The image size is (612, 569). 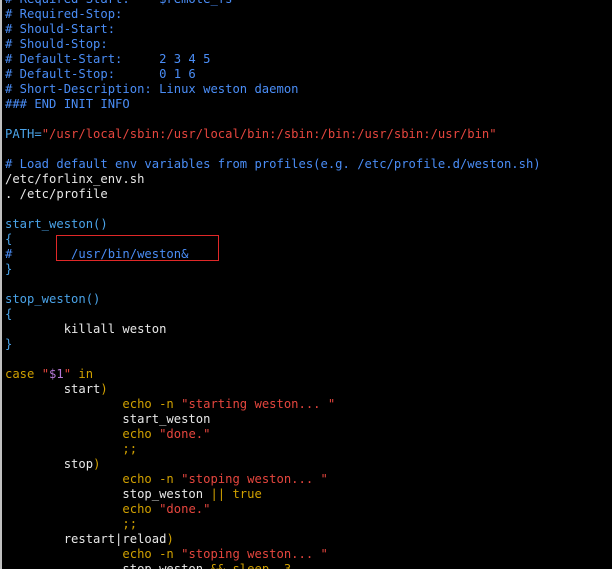 I want to click on code-token: # Required-Start: $remote_fs, so click(x=118, y=3).